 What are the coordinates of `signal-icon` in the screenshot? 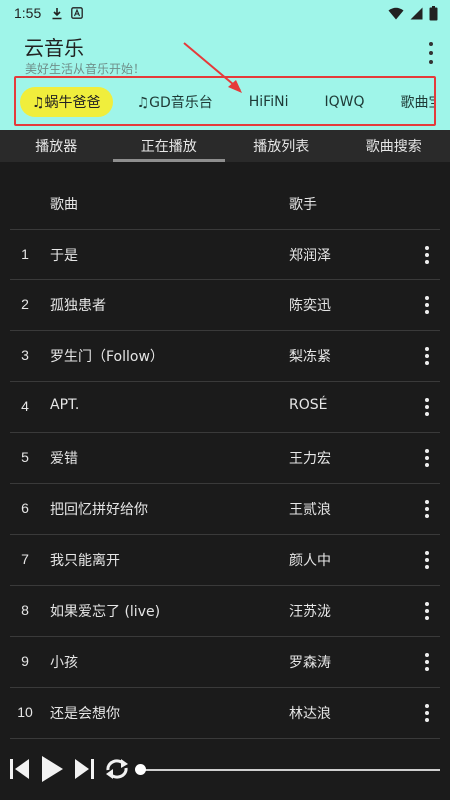 It's located at (416, 13).